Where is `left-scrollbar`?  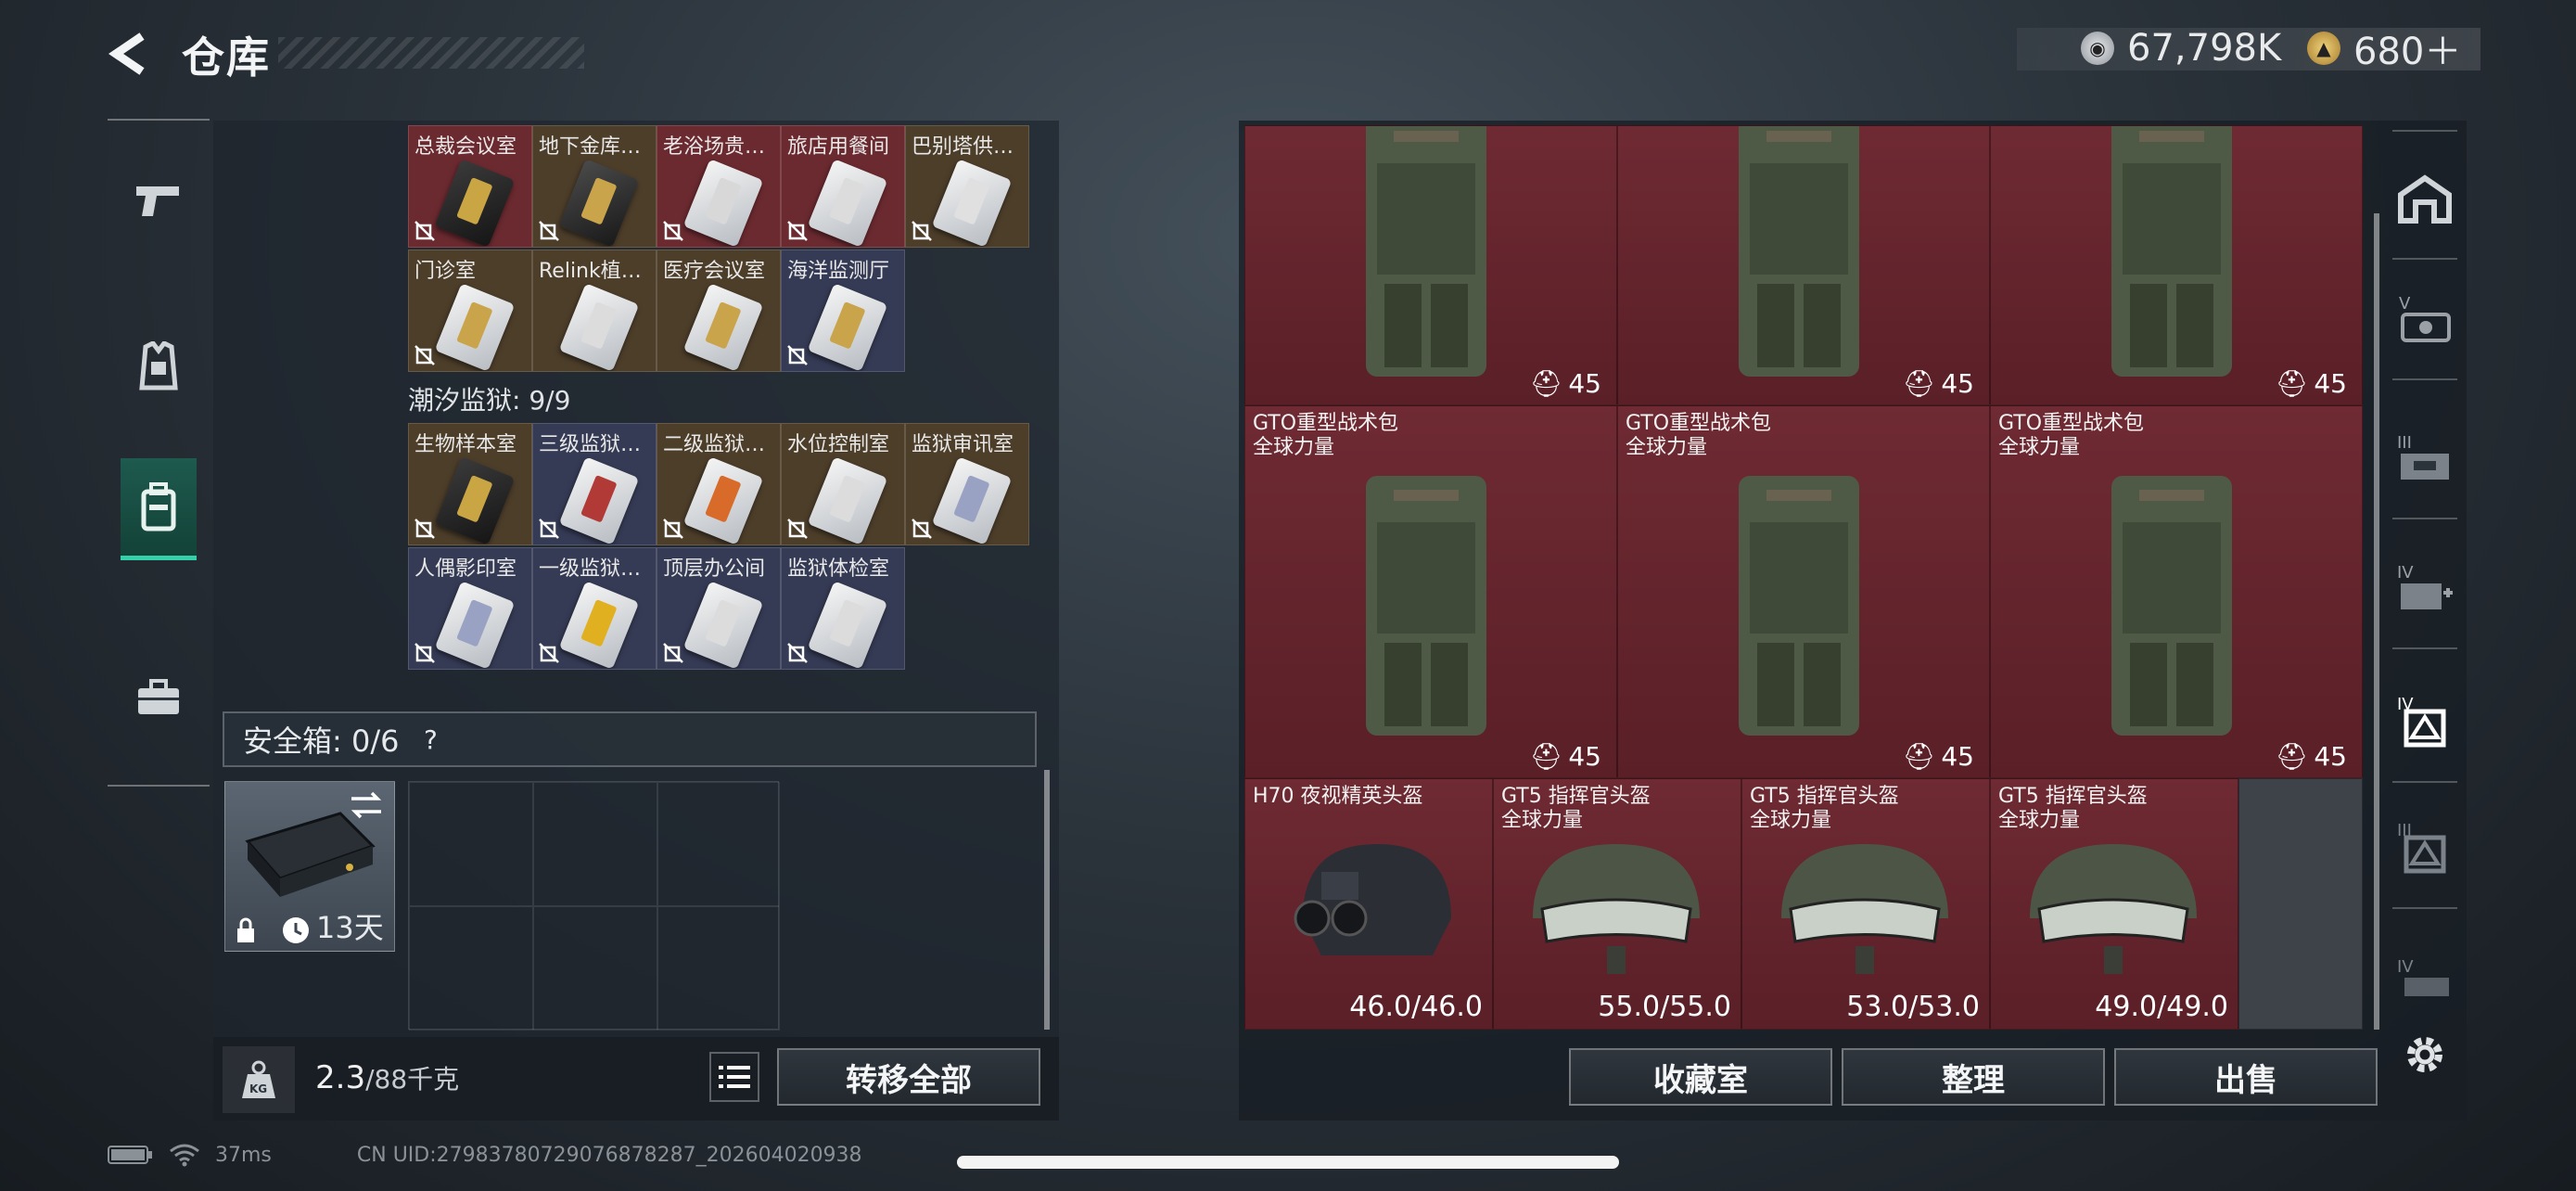 left-scrollbar is located at coordinates (1047, 900).